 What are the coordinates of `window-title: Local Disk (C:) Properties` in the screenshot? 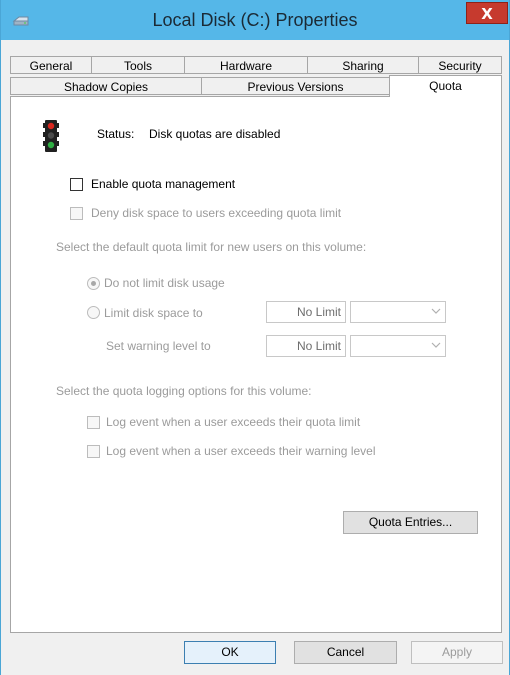 It's located at (255, 20).